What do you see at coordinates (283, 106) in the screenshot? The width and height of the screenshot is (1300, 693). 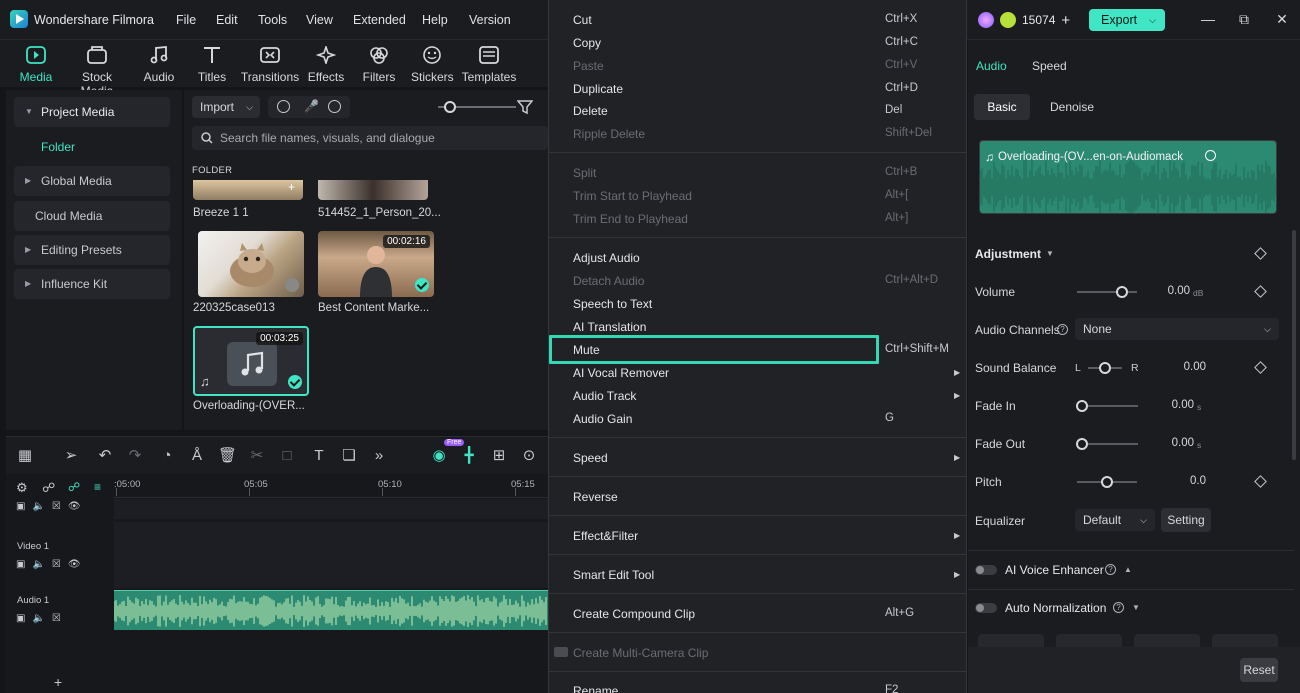 I see `record-screen-icon` at bounding box center [283, 106].